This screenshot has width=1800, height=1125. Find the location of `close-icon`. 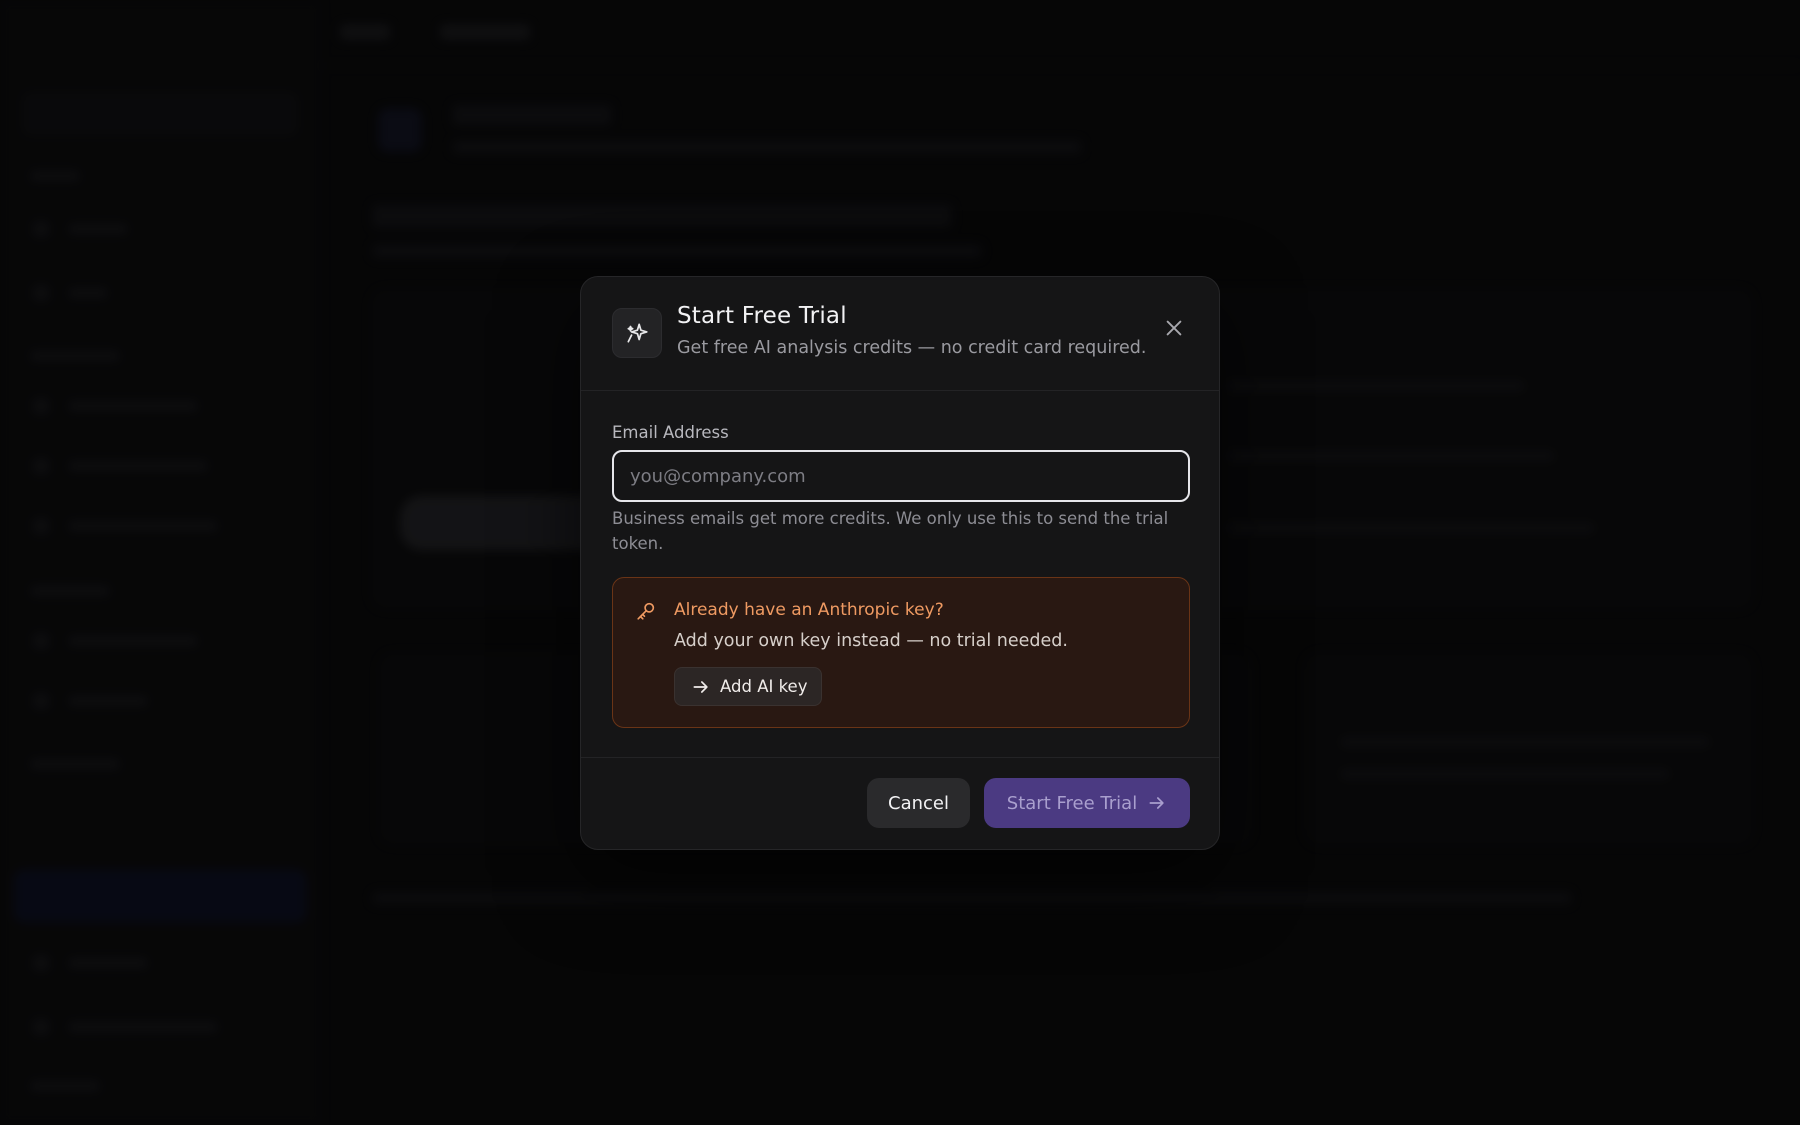

close-icon is located at coordinates (1174, 328).